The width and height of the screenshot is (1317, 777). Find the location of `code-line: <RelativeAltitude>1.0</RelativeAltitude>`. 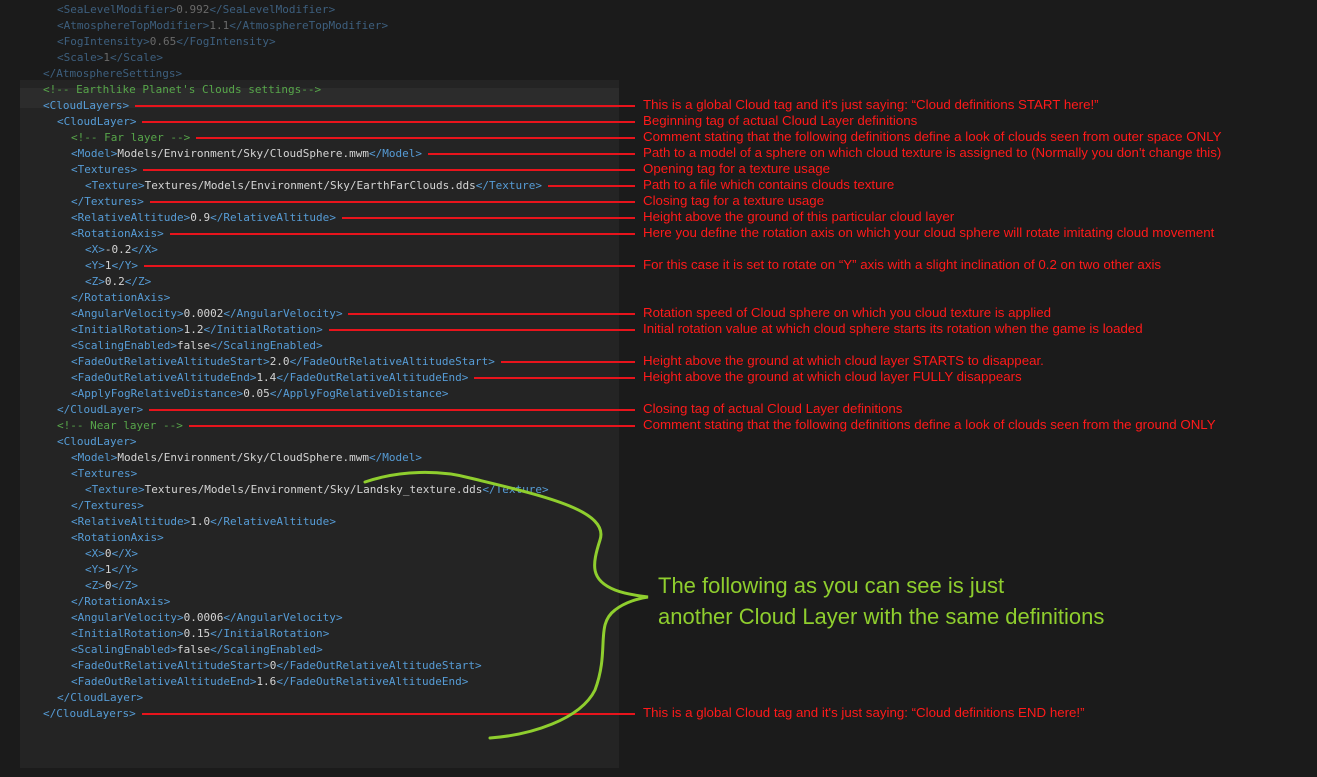

code-line: <RelativeAltitude>1.0</RelativeAltitude> is located at coordinates (203, 522).